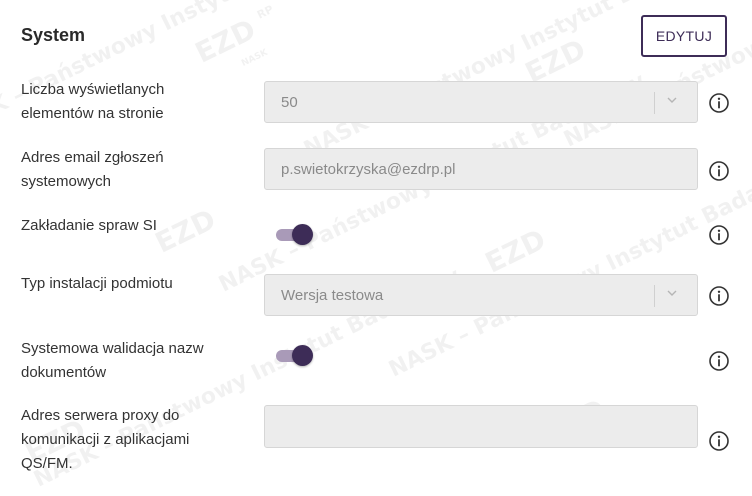  I want to click on field-value: p.swietokrzyska@ezdrp.pl, so click(368, 169).